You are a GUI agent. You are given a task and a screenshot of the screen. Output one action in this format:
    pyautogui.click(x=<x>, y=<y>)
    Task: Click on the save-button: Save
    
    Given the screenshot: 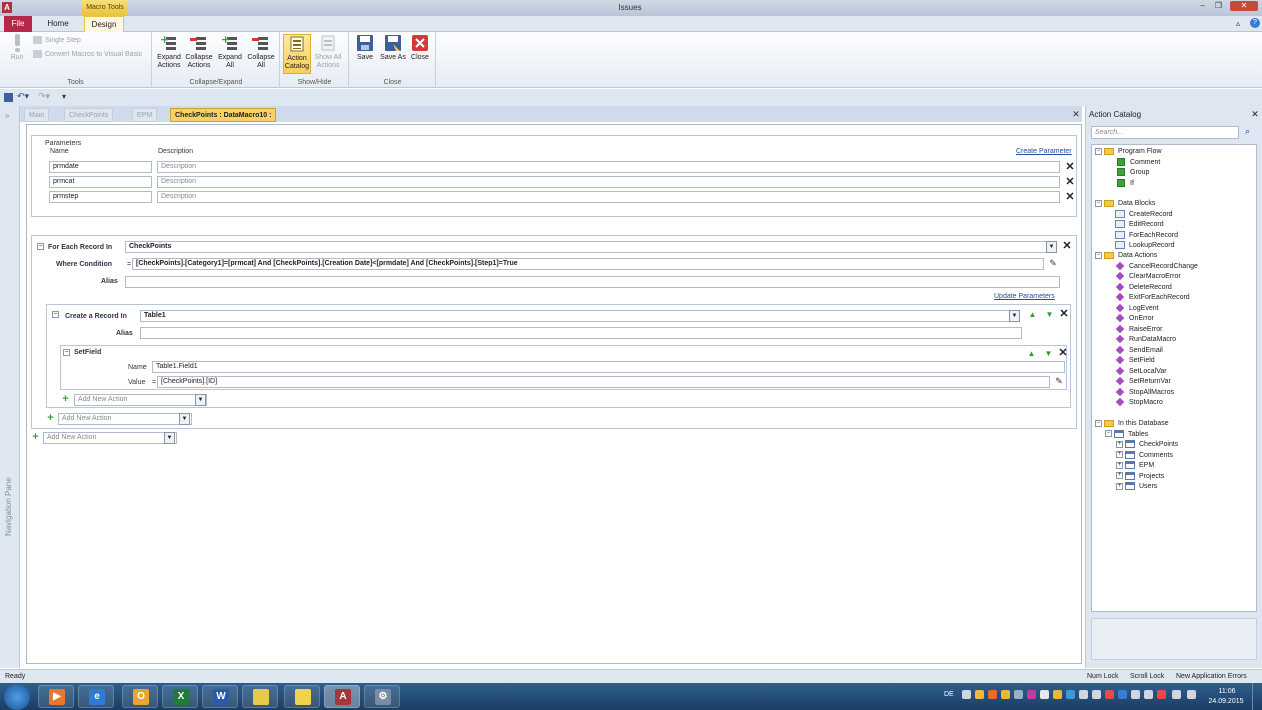 What is the action you would take?
    pyautogui.click(x=365, y=54)
    